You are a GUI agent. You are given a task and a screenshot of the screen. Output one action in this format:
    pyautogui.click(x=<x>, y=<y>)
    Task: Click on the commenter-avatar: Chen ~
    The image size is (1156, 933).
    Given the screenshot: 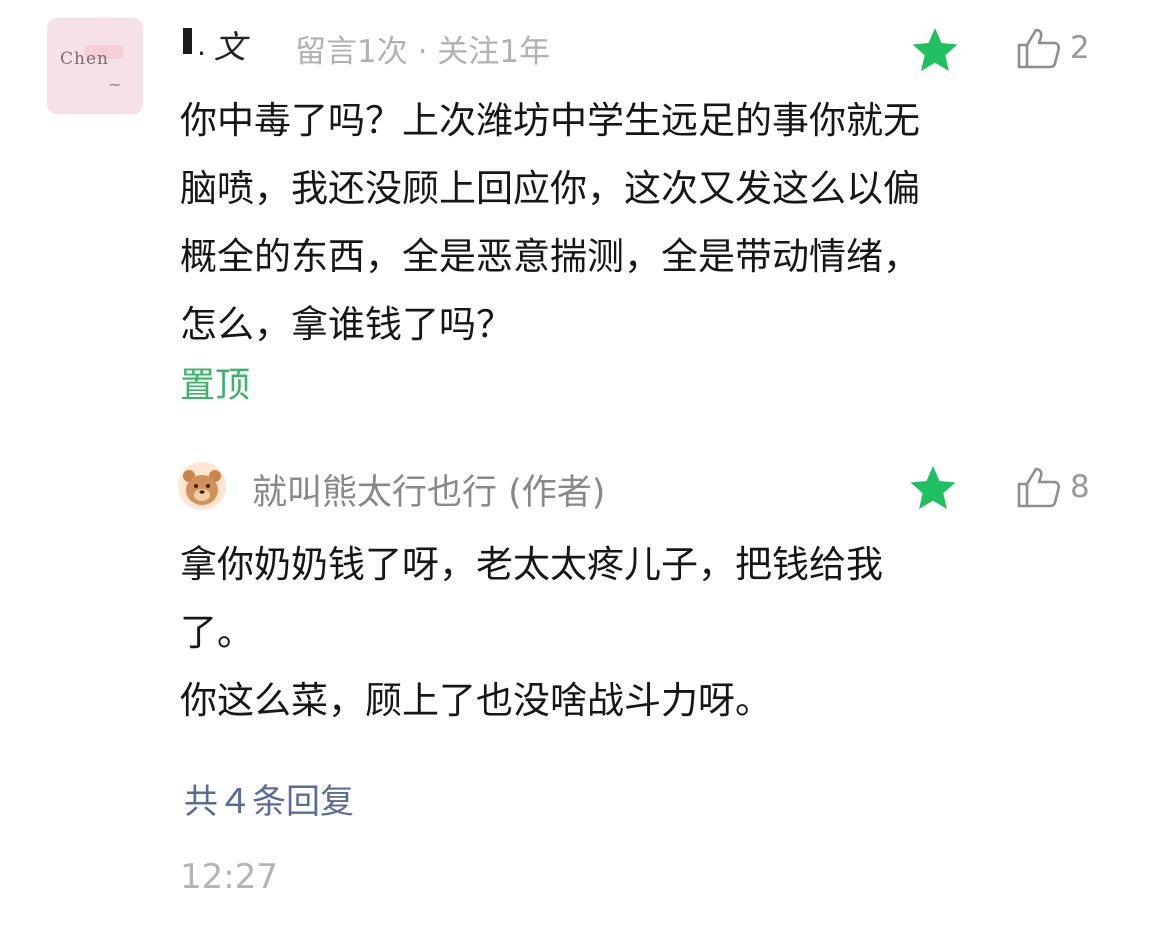 What is the action you would take?
    pyautogui.click(x=95, y=66)
    